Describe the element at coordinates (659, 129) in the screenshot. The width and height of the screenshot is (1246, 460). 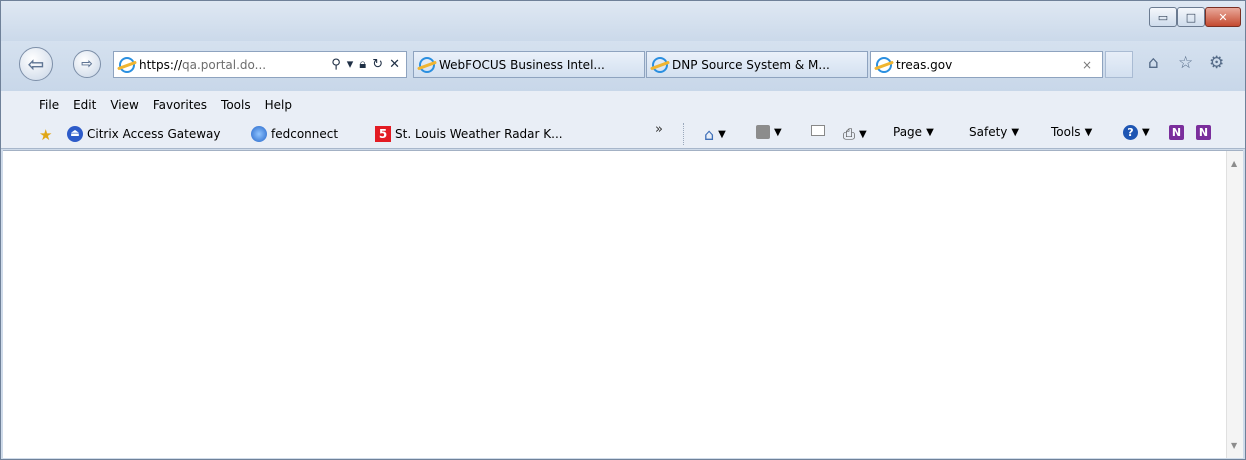
I see `favorites-overflow-button: »` at that location.